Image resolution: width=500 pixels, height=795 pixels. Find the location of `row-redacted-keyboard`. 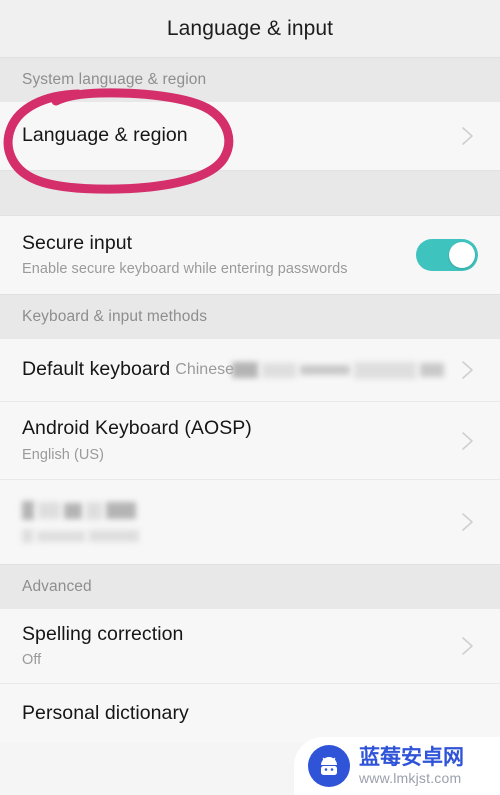

row-redacted-keyboard is located at coordinates (250, 521).